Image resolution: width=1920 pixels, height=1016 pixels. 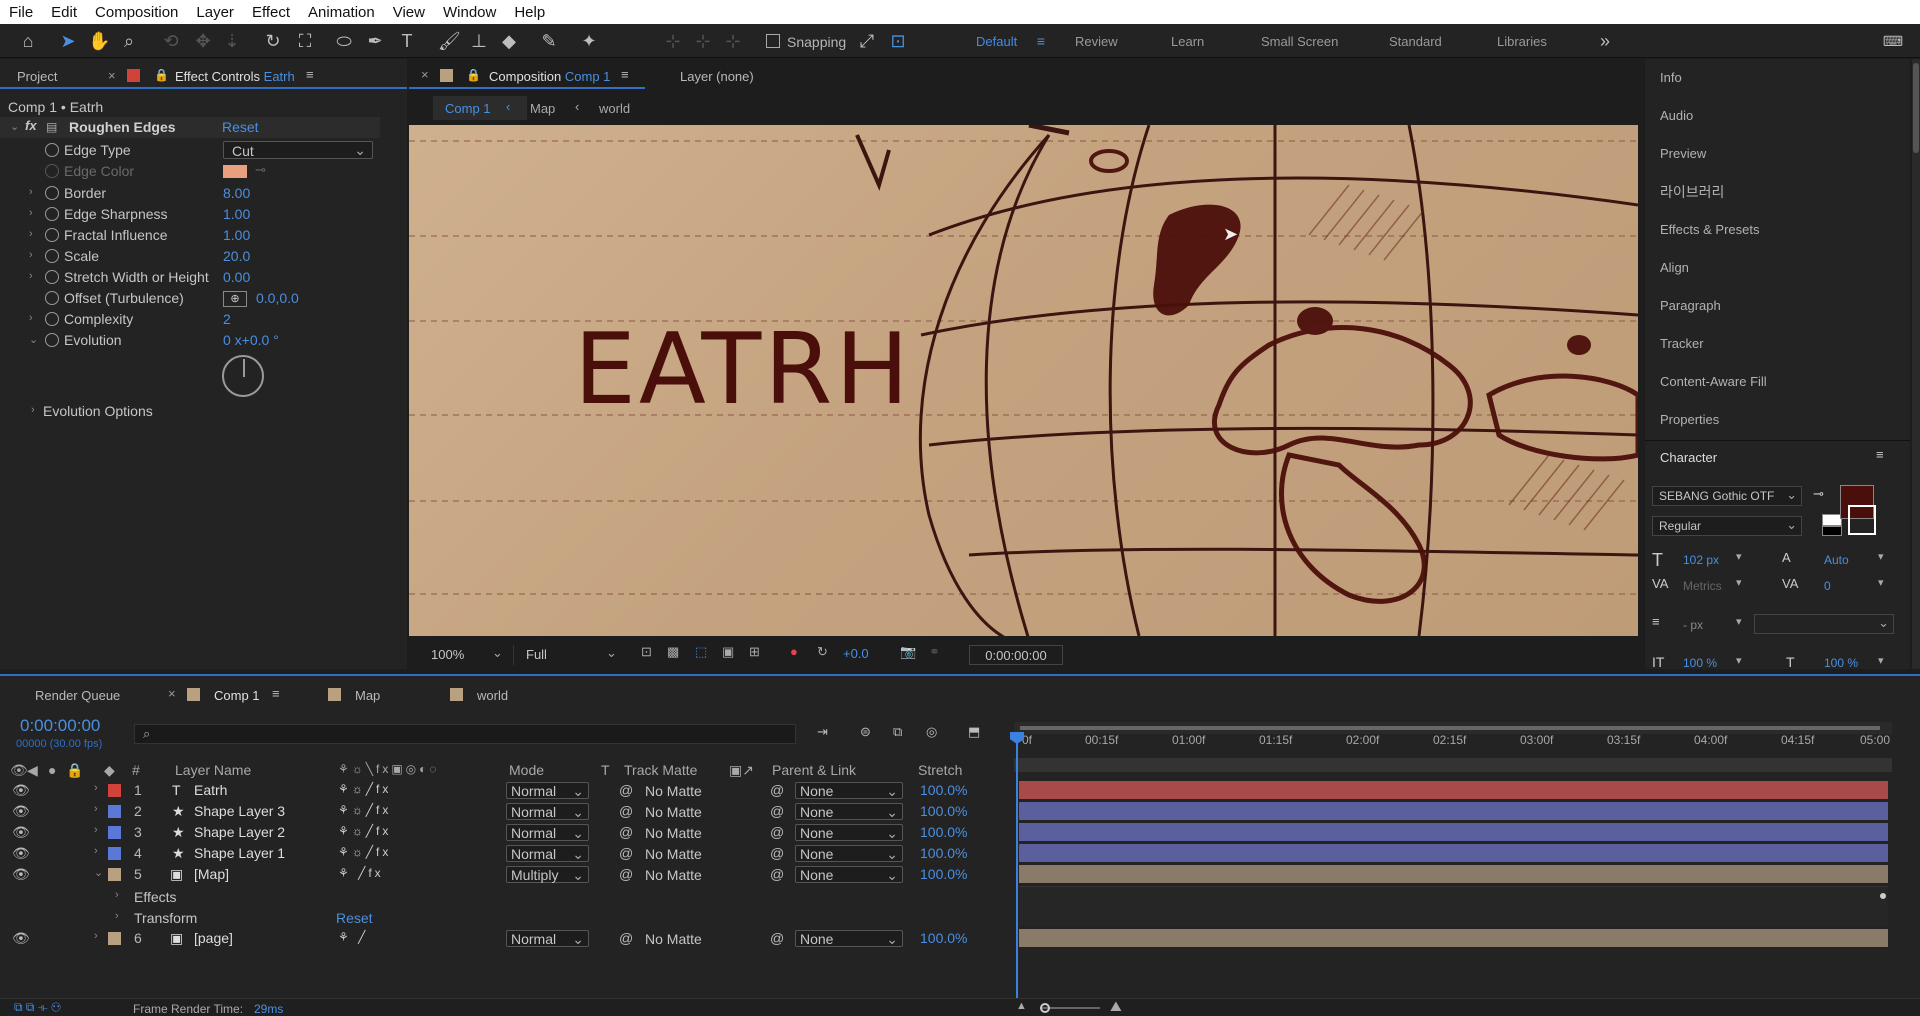 I want to click on pan-tool-icon: ✥, so click(x=203, y=41).